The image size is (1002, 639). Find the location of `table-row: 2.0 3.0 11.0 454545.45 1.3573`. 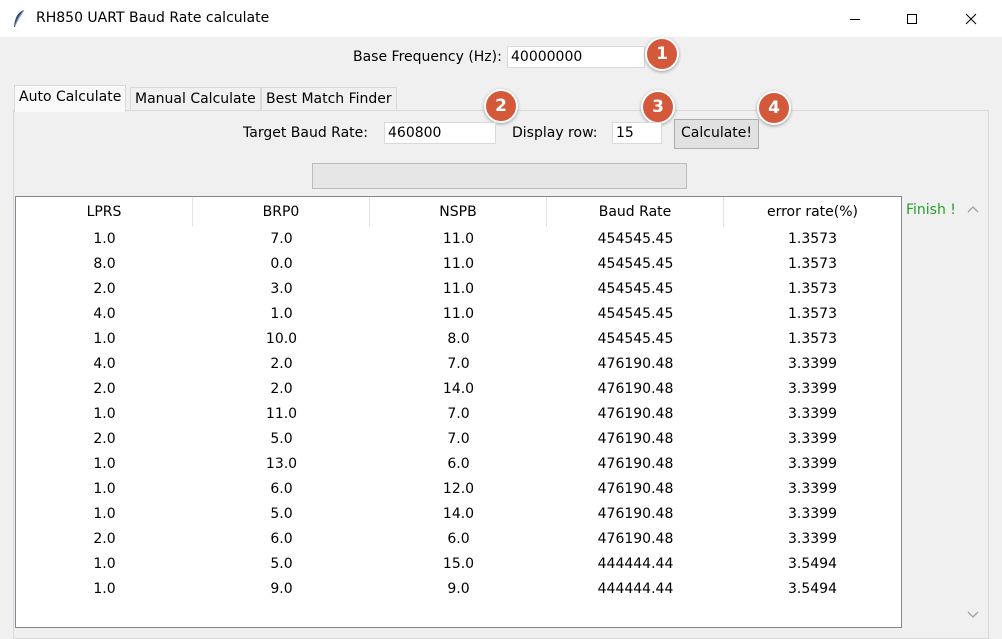

table-row: 2.0 3.0 11.0 454545.45 1.3573 is located at coordinates (458, 289).